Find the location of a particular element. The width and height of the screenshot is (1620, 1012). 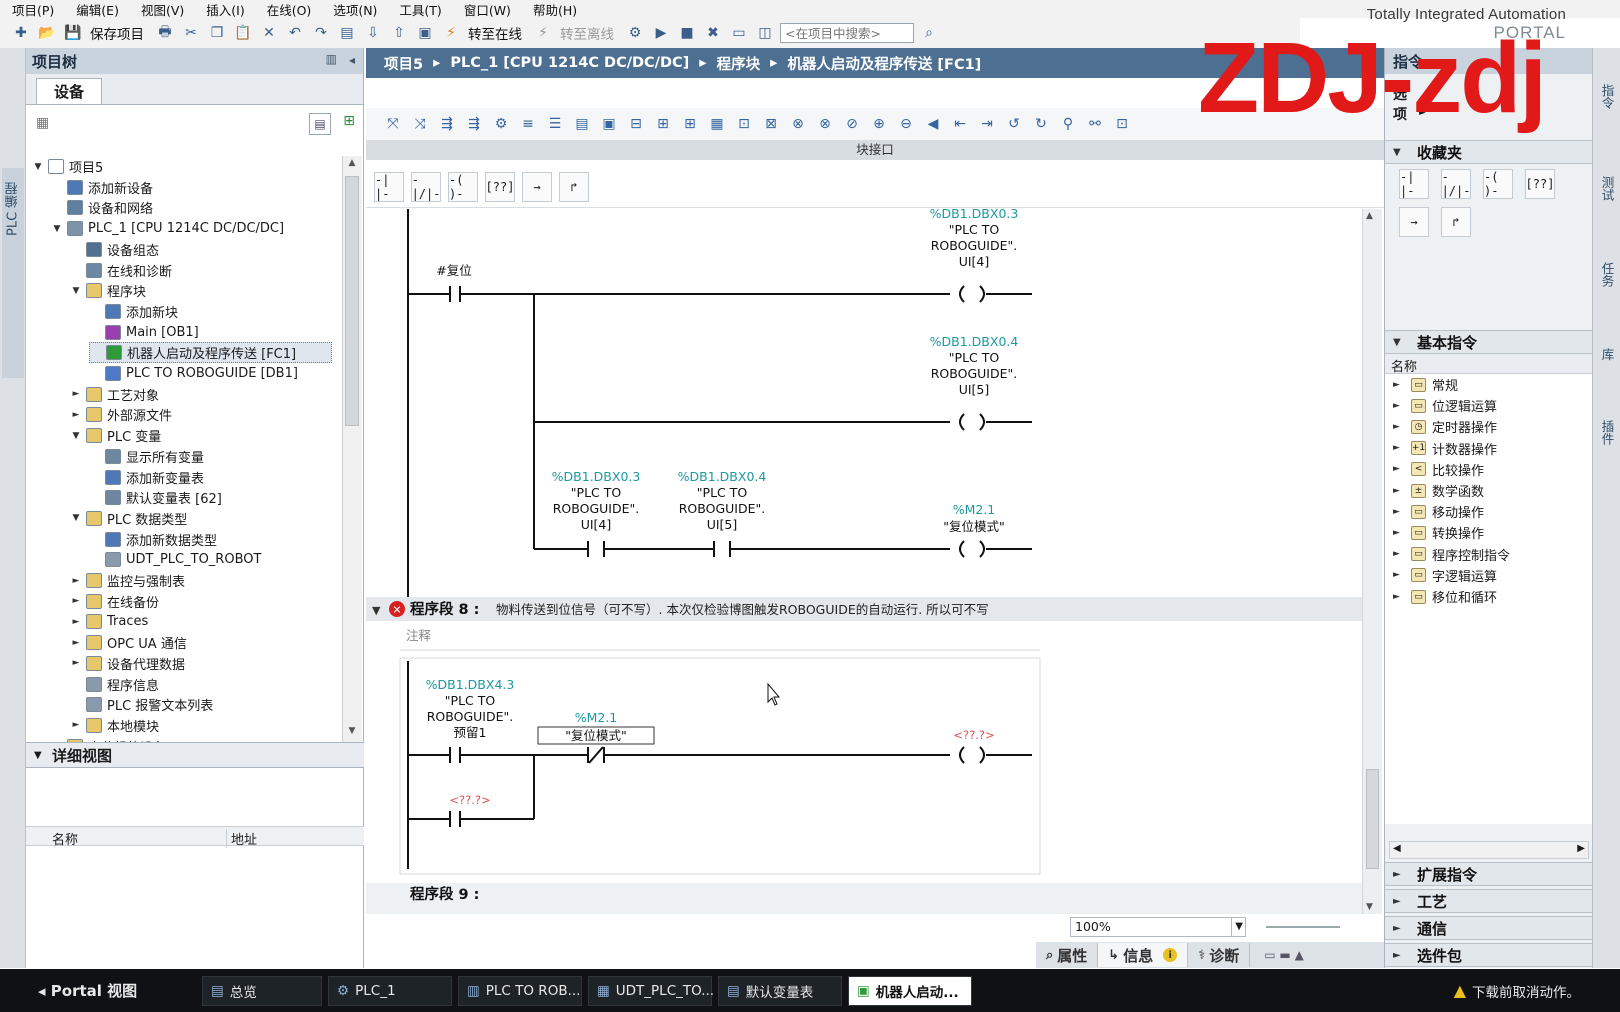

menu-item: 项目(P) is located at coordinates (32, 9).